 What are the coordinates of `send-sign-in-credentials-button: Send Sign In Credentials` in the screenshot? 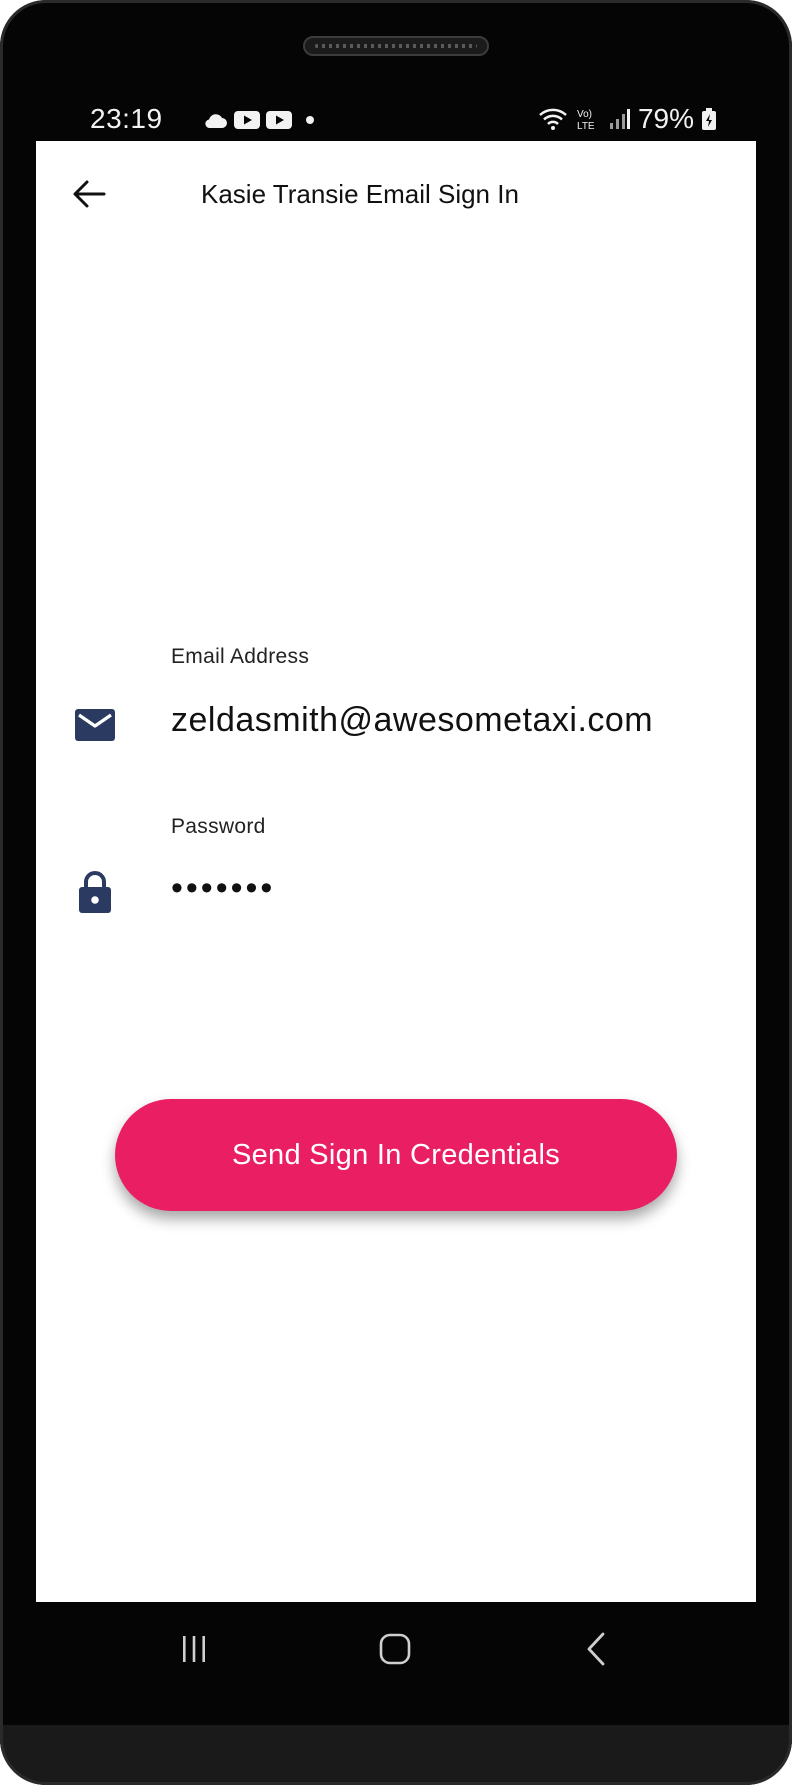 It's located at (396, 1155).